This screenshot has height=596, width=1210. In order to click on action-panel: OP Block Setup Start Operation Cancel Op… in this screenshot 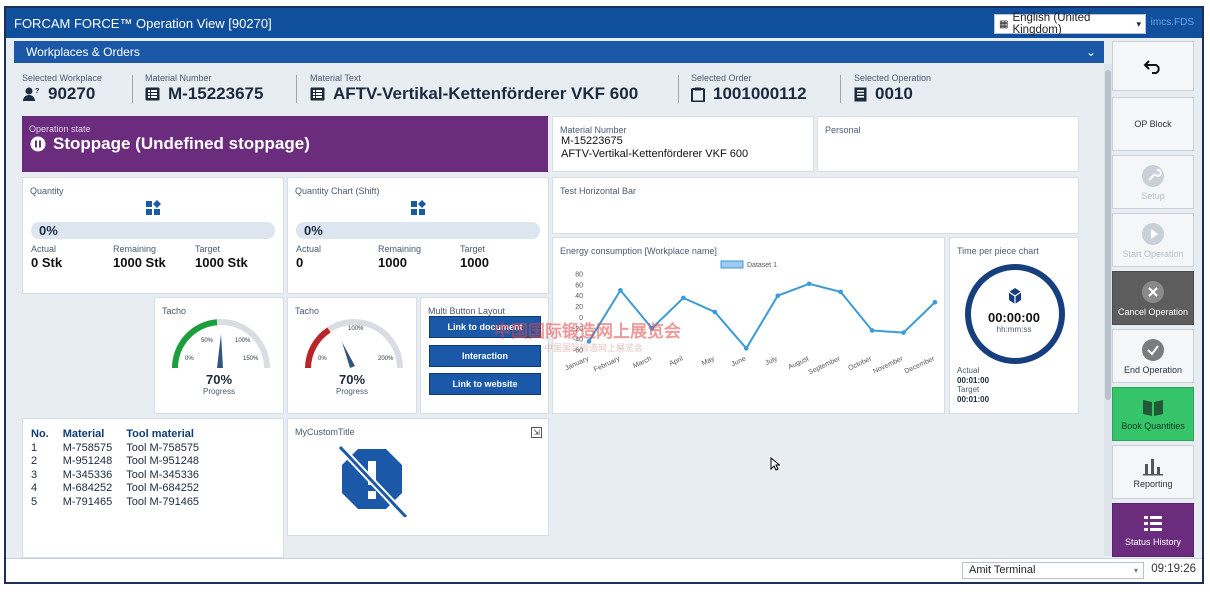, I will do `click(1156, 299)`.